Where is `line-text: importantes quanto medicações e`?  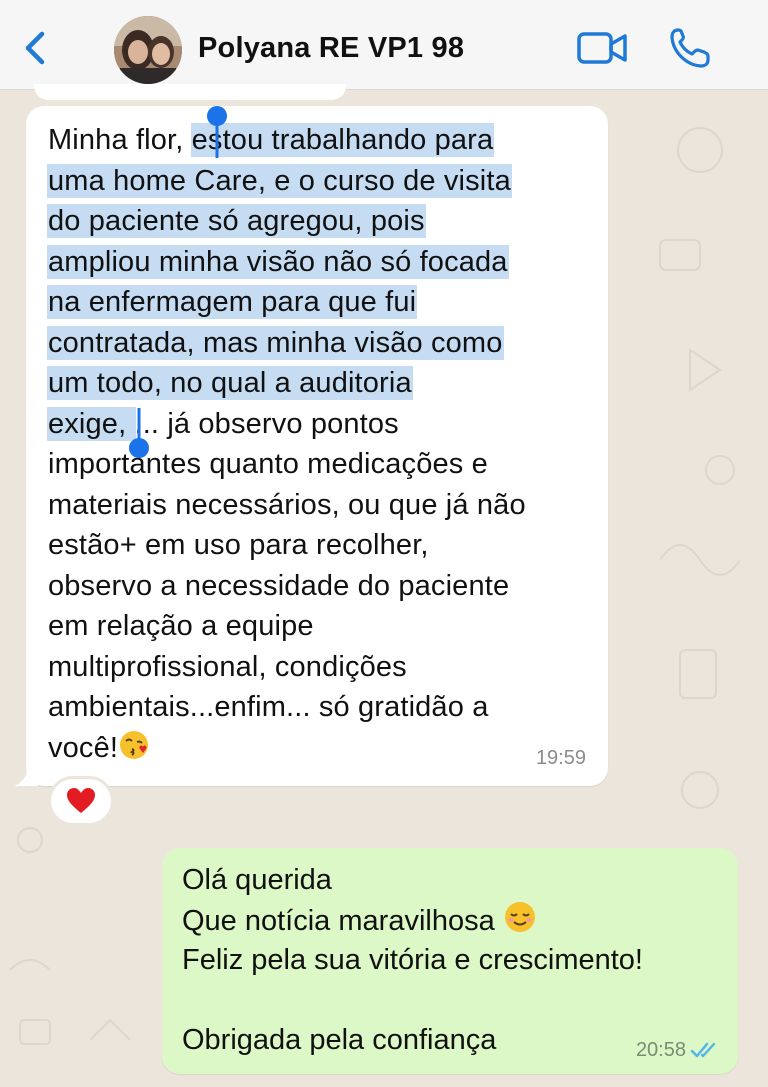
line-text: importantes quanto medicações e is located at coordinates (268, 464).